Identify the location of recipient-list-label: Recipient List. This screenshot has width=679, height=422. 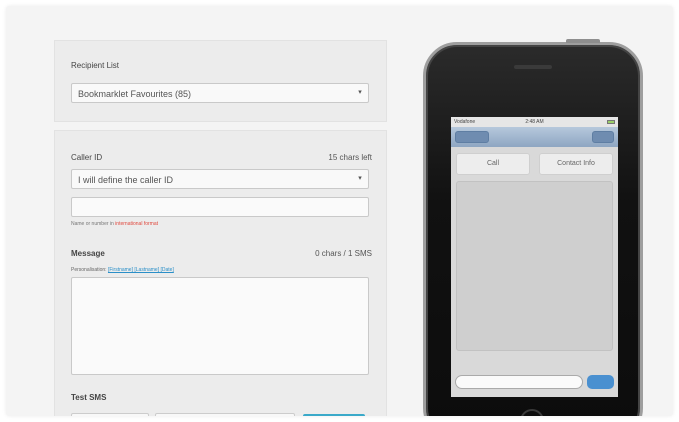
(95, 65).